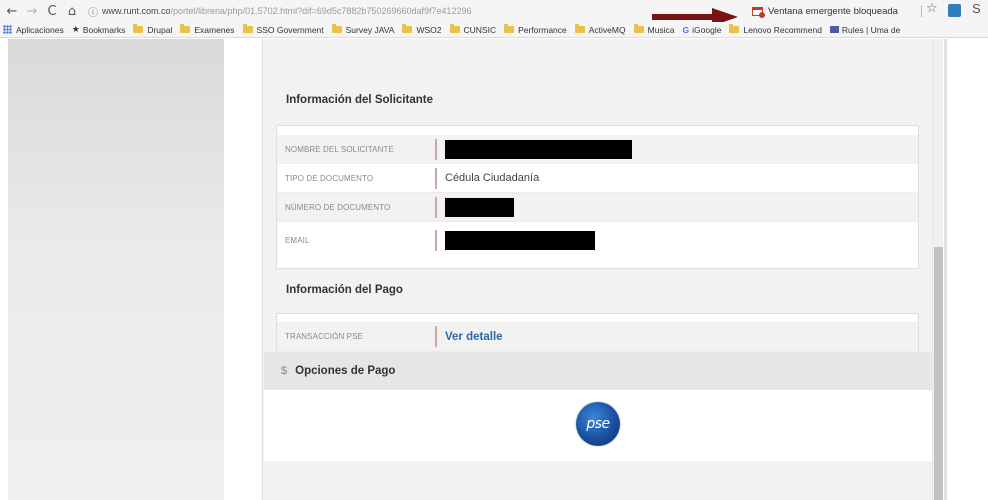 The height and width of the screenshot is (500, 988). I want to click on pse-logo-button: pse, so click(598, 424).